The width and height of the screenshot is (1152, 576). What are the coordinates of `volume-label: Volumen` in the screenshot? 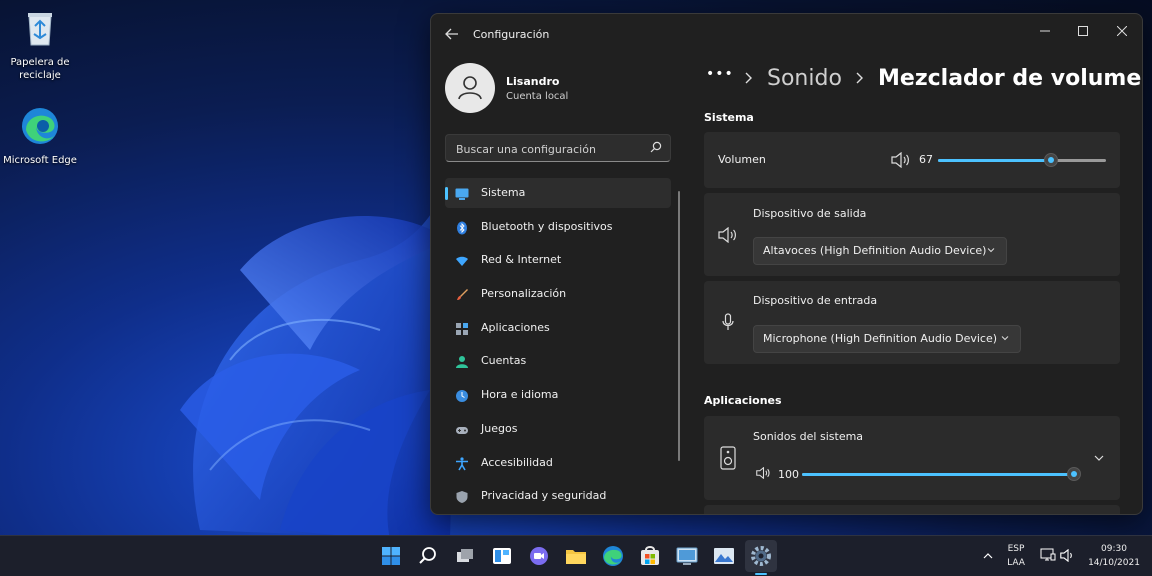 It's located at (742, 159).